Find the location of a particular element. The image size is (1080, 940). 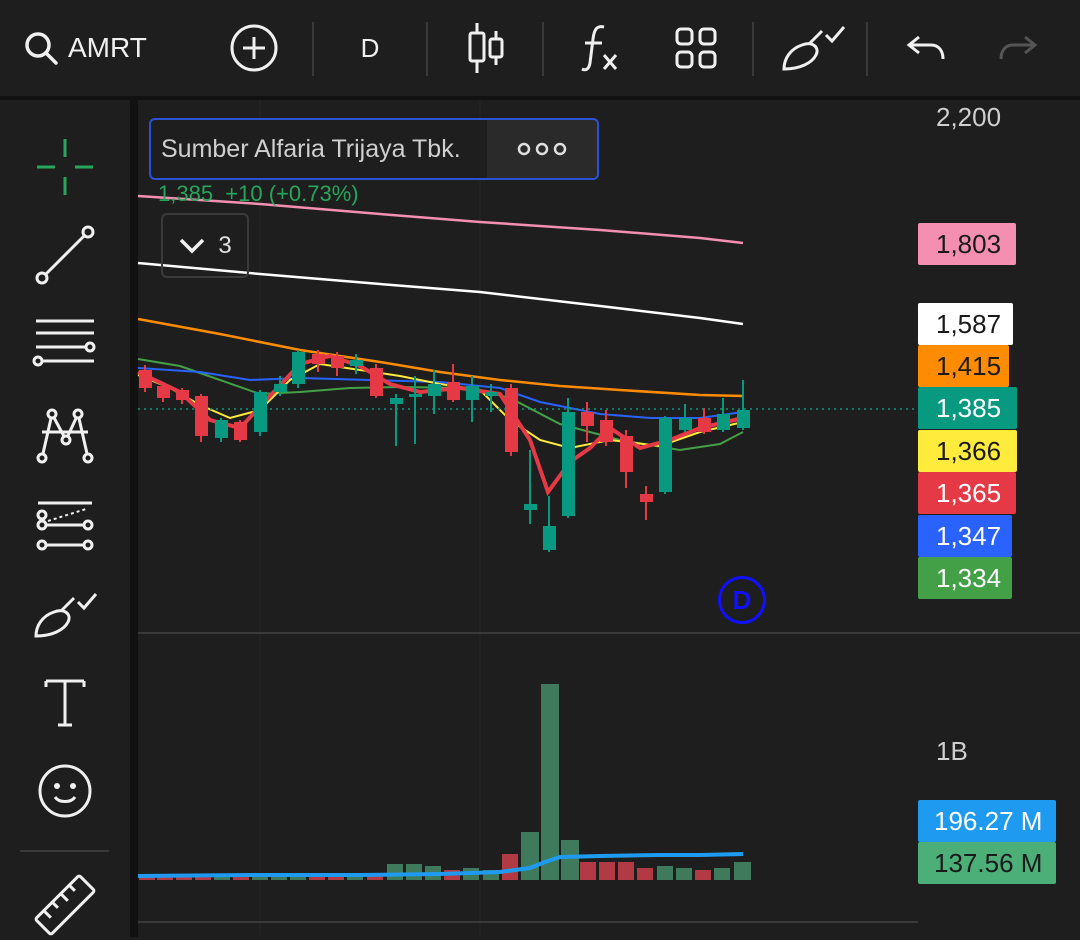

pane-separator is located at coordinates (609, 633).